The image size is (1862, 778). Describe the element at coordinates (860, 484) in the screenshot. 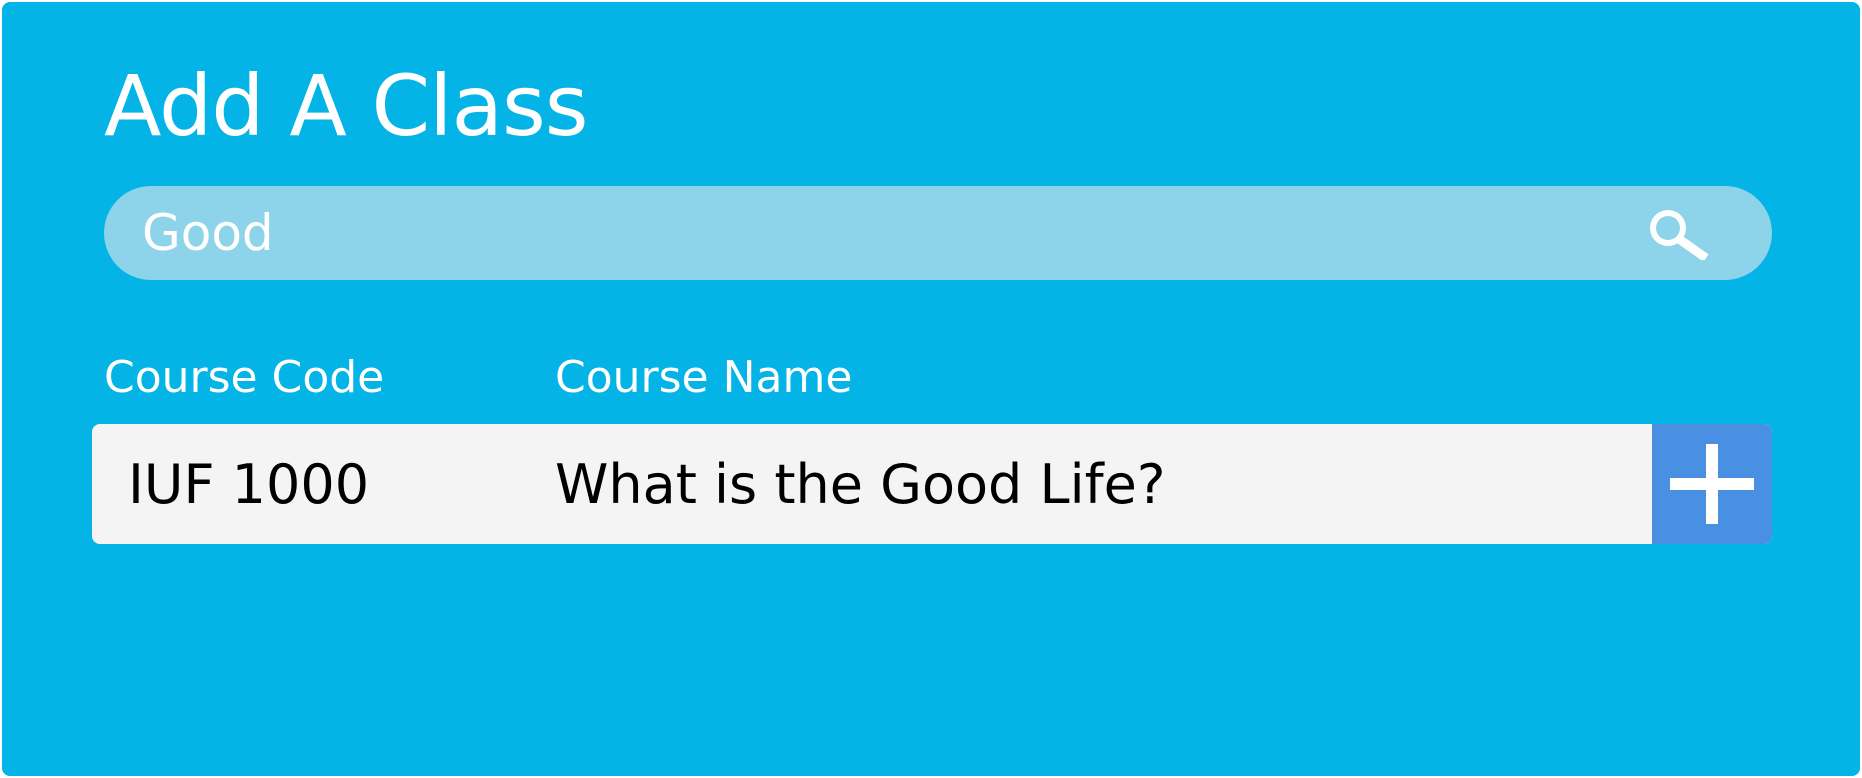

I see `course-name-cell: What is the Good Life?` at that location.